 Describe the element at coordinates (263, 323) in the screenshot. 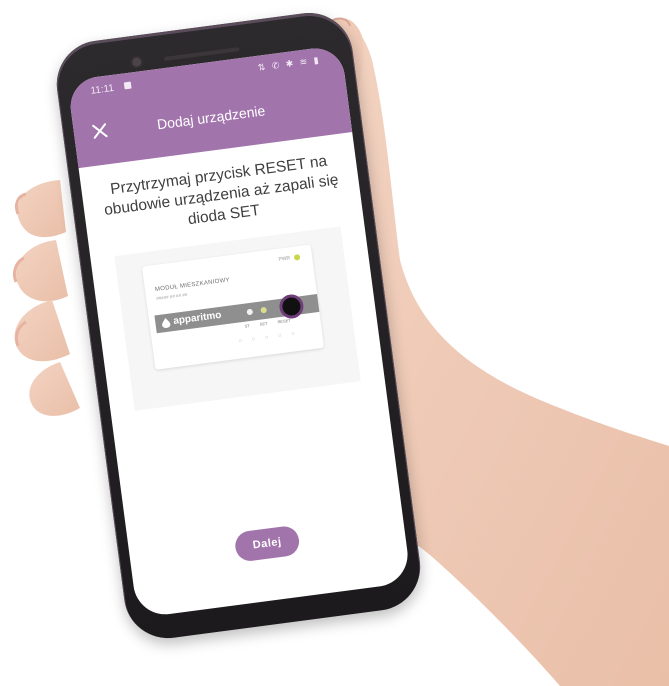

I see `led-label-set: SET` at that location.